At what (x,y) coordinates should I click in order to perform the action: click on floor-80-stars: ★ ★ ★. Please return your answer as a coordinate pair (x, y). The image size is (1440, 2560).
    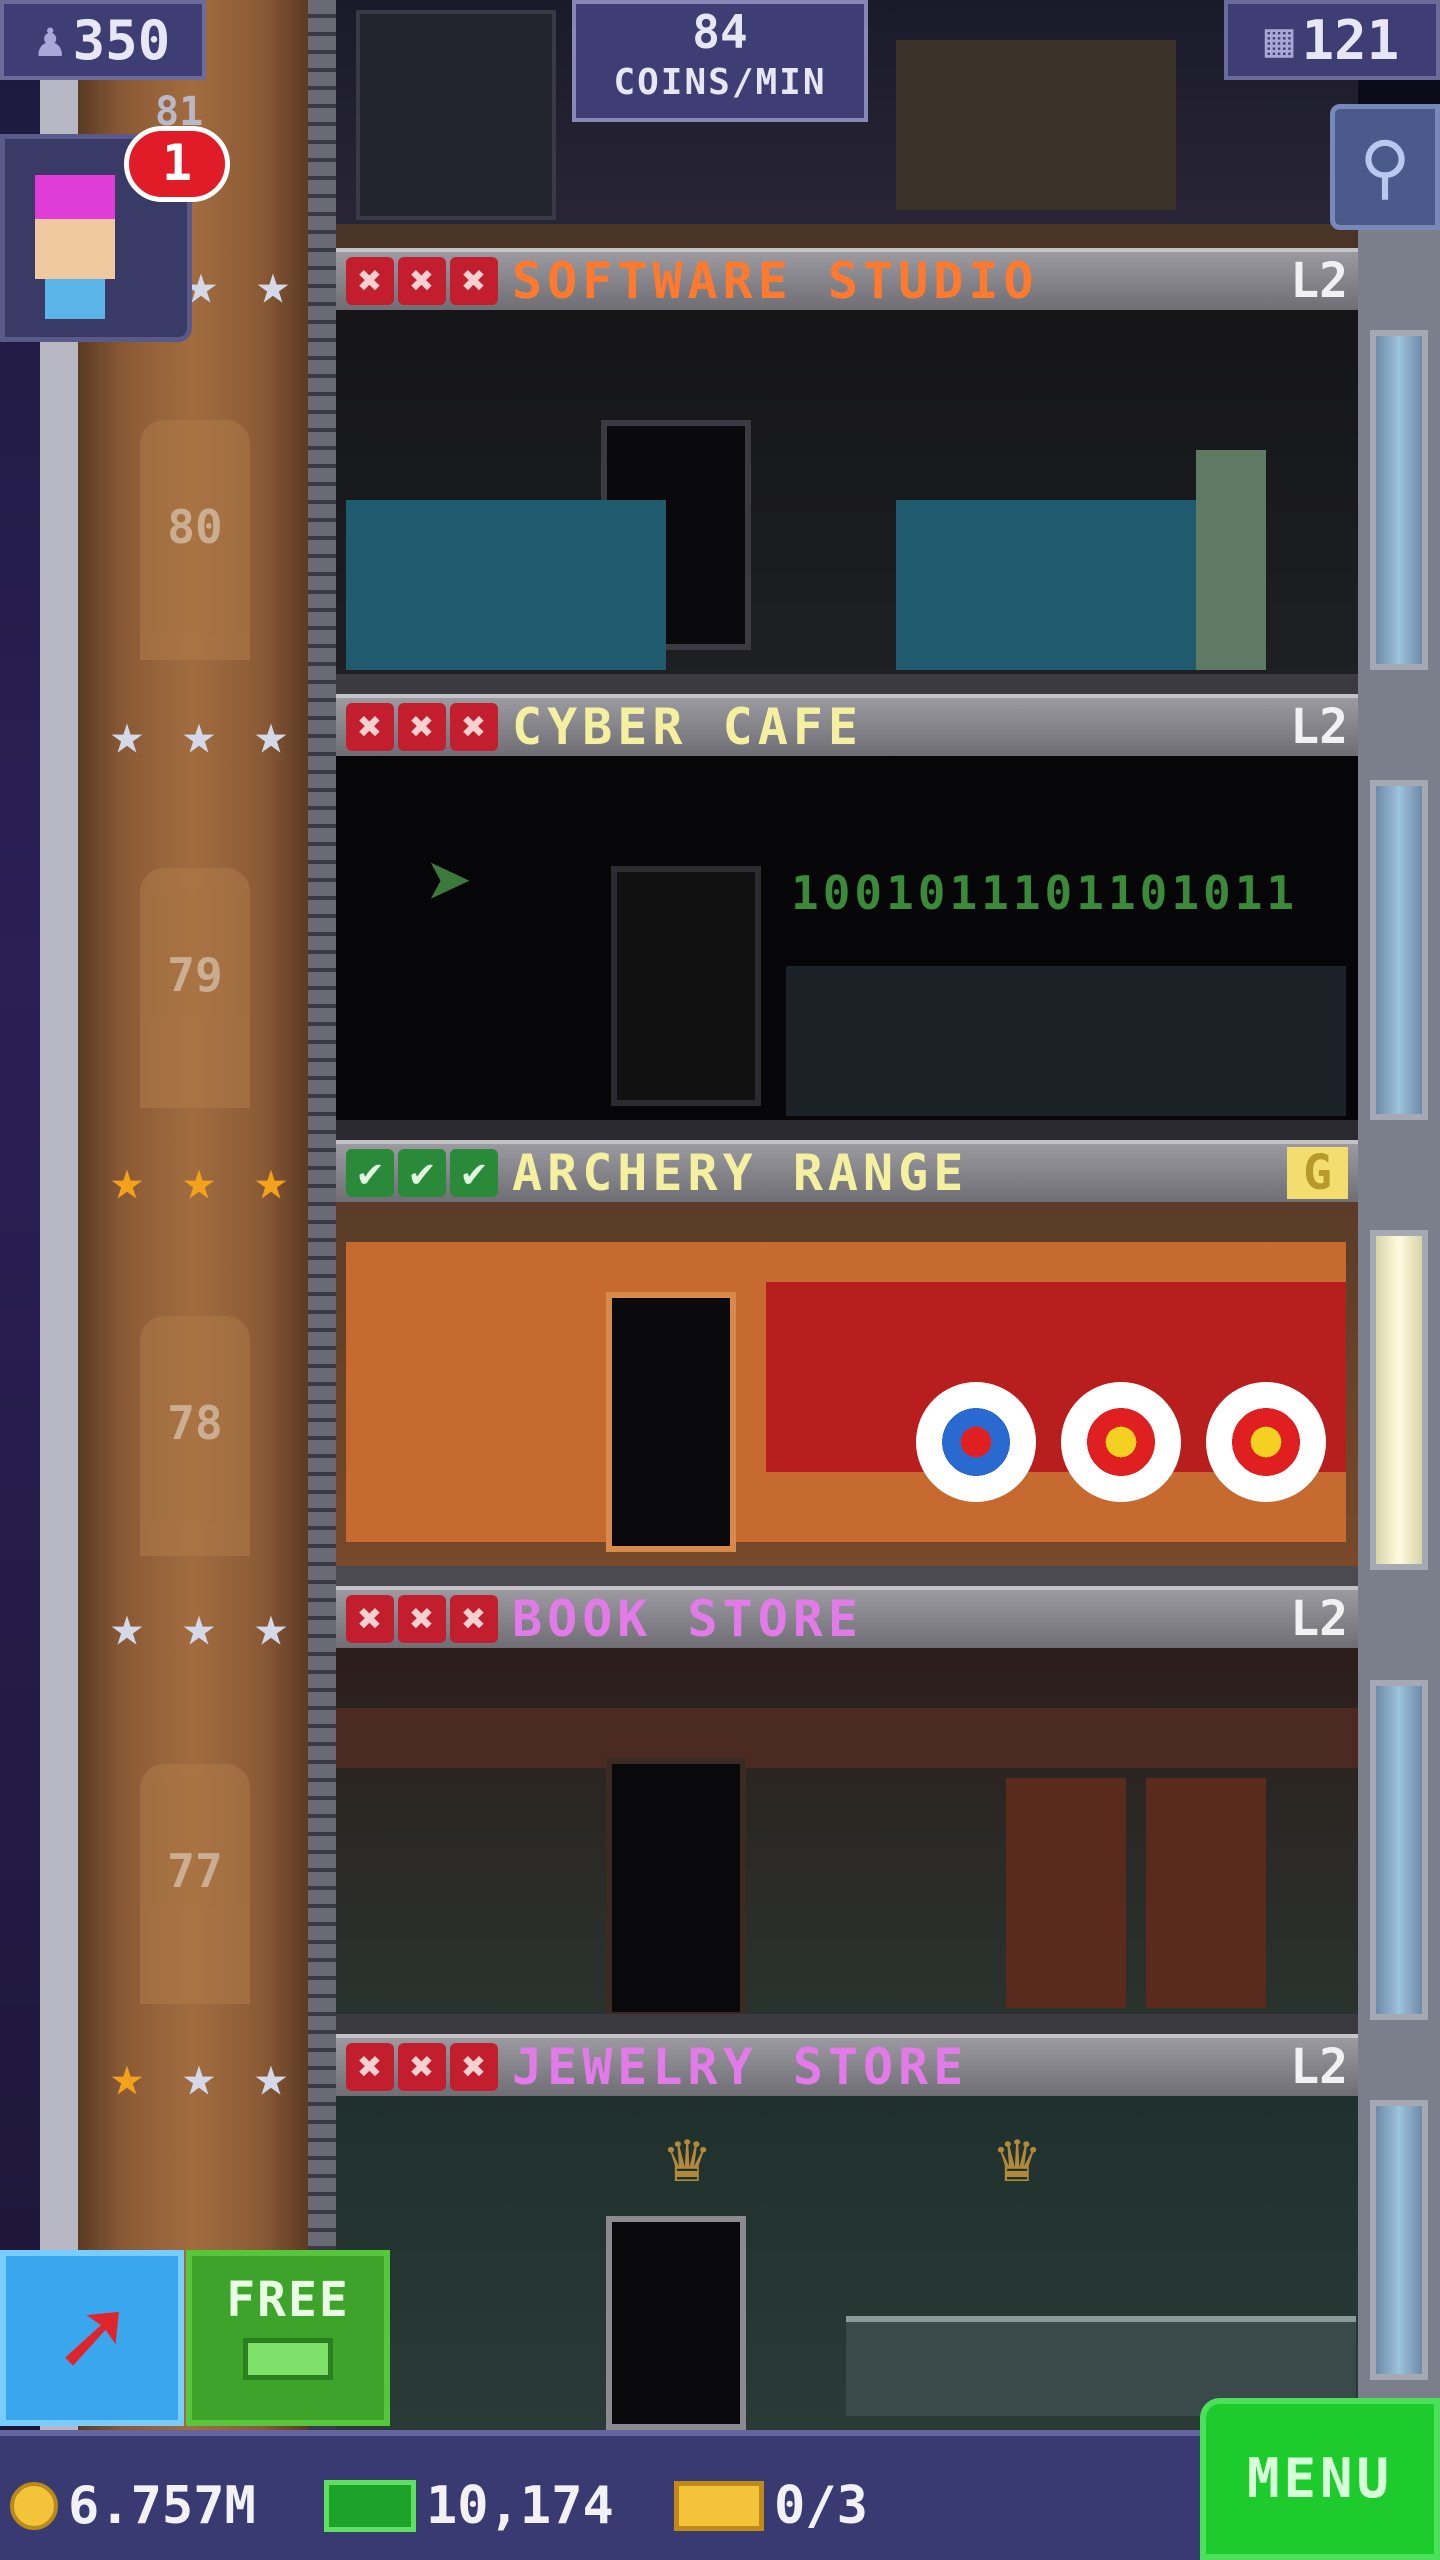
    Looking at the image, I should click on (199, 735).